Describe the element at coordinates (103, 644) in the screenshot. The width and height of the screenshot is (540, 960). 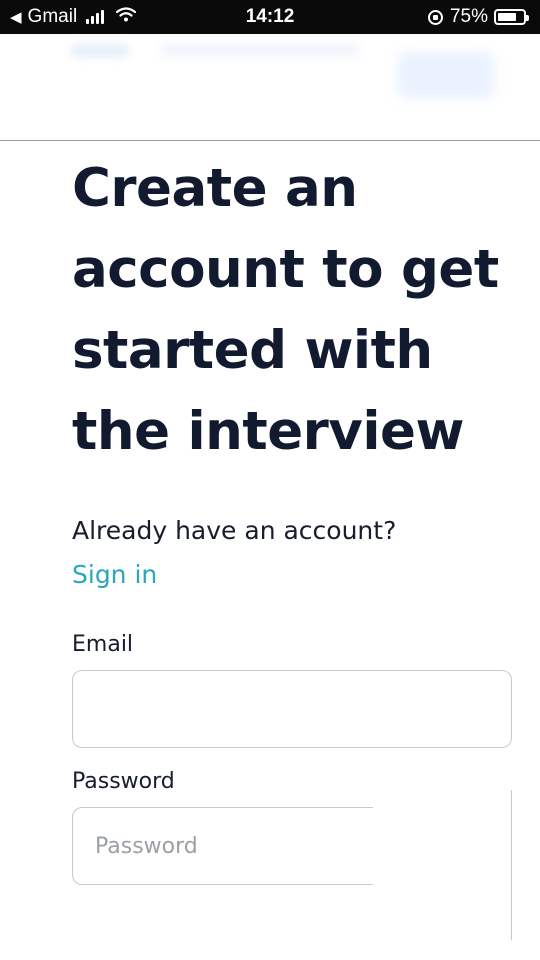
I see `email-label: Email` at that location.